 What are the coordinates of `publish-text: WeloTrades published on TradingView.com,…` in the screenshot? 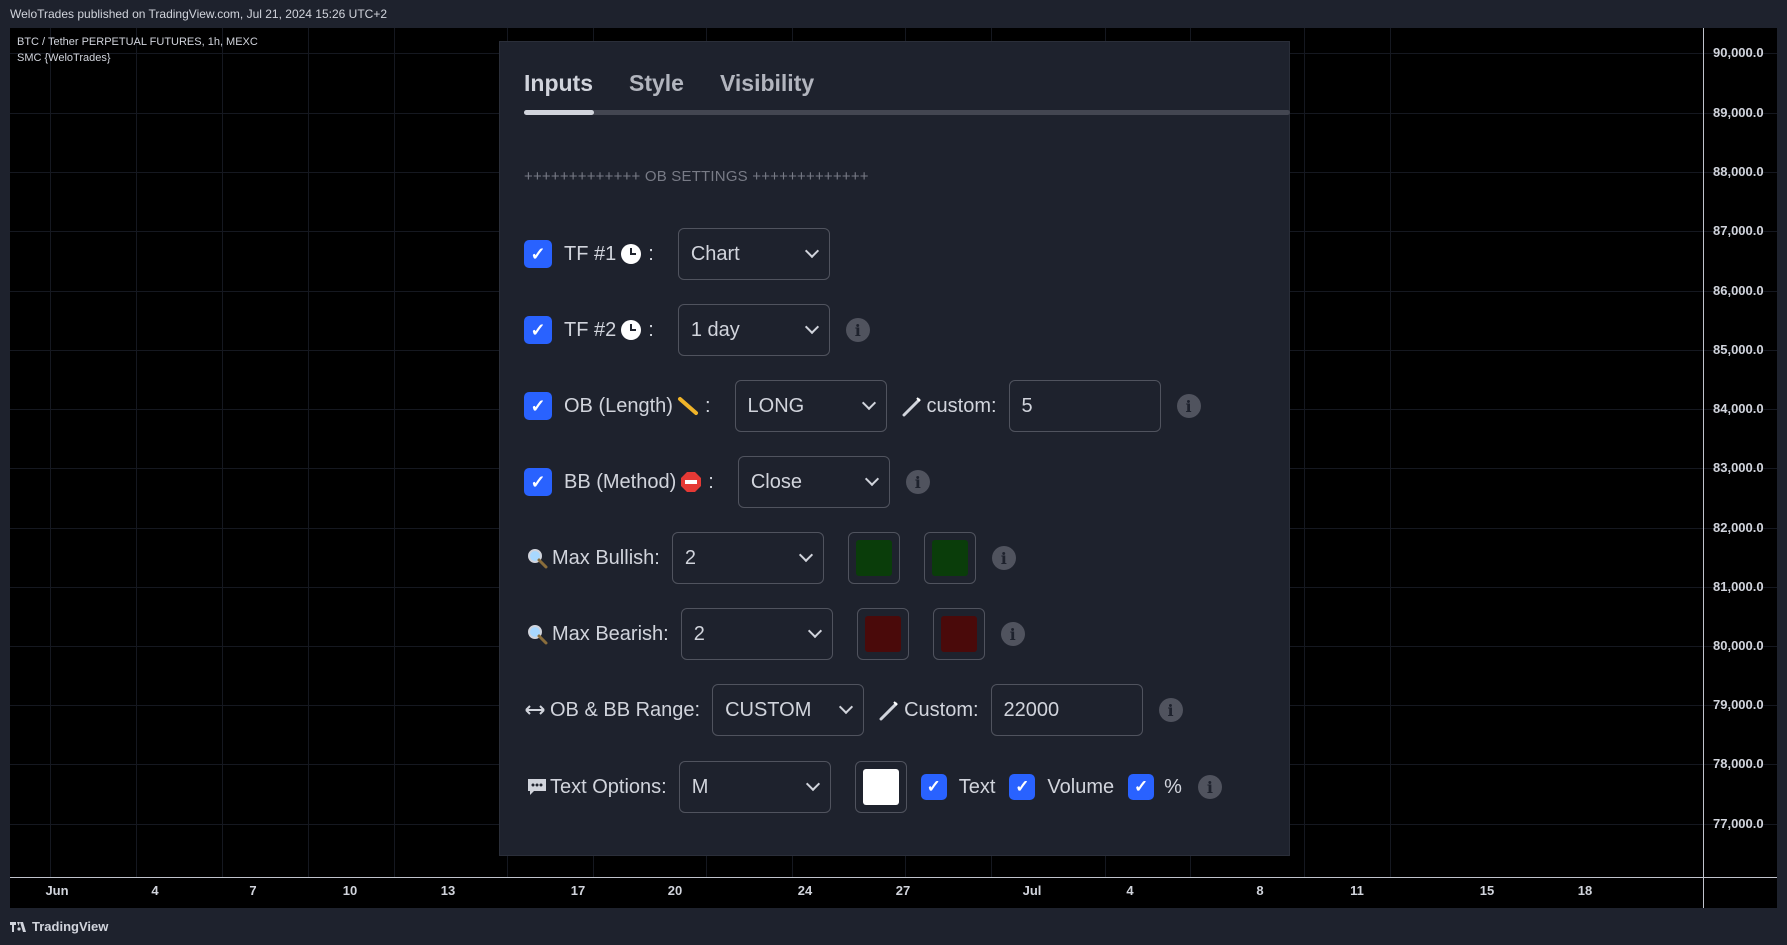 It's located at (199, 14).